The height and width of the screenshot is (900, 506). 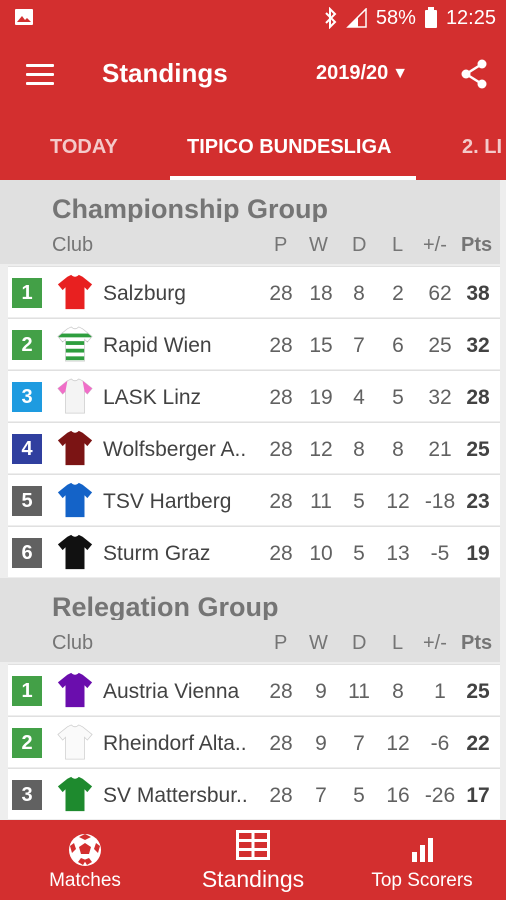 I want to click on group-title: Relegation Group, so click(x=165, y=607).